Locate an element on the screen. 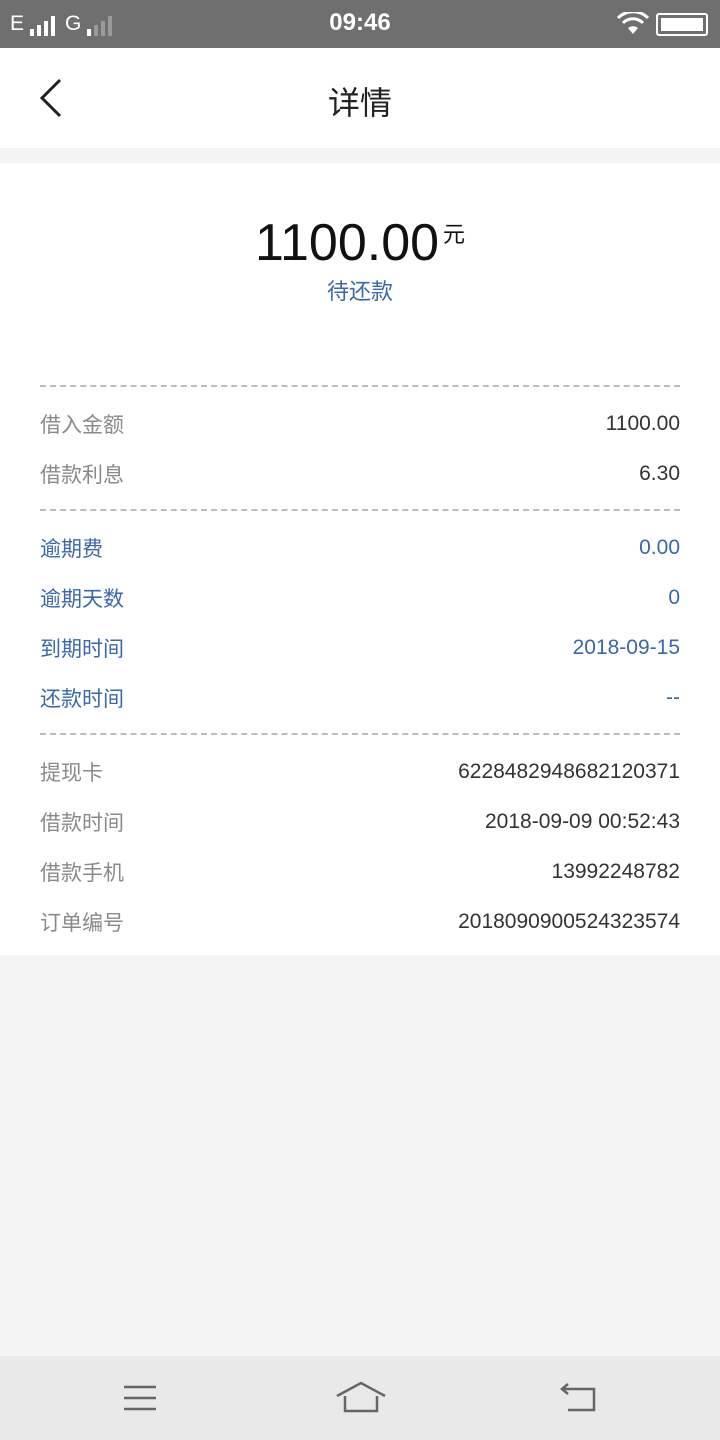  row-value: 2018-09-15 is located at coordinates (626, 647).